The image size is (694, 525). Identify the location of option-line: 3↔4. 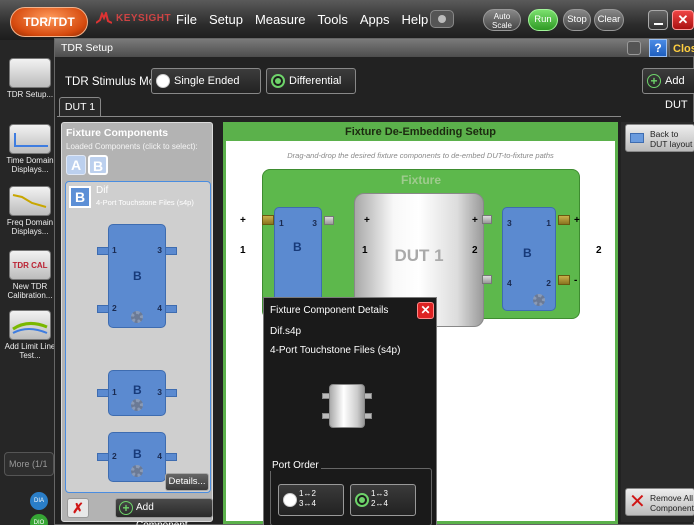
(307, 503).